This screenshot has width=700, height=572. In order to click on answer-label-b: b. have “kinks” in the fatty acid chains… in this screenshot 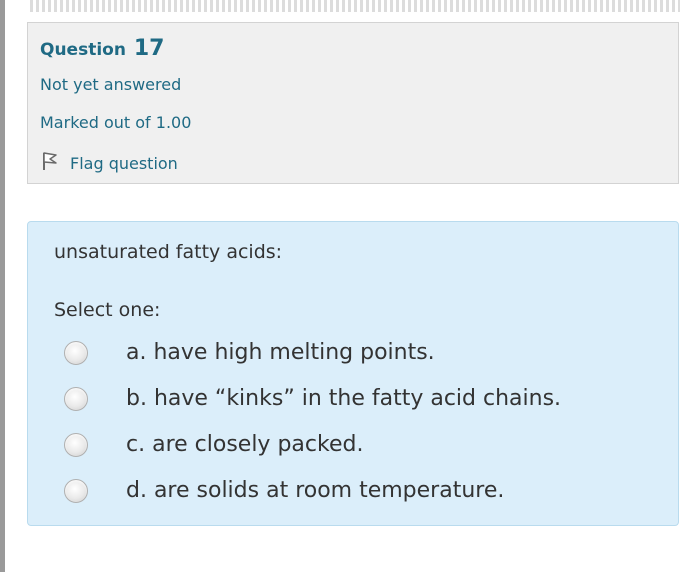, I will do `click(344, 398)`.